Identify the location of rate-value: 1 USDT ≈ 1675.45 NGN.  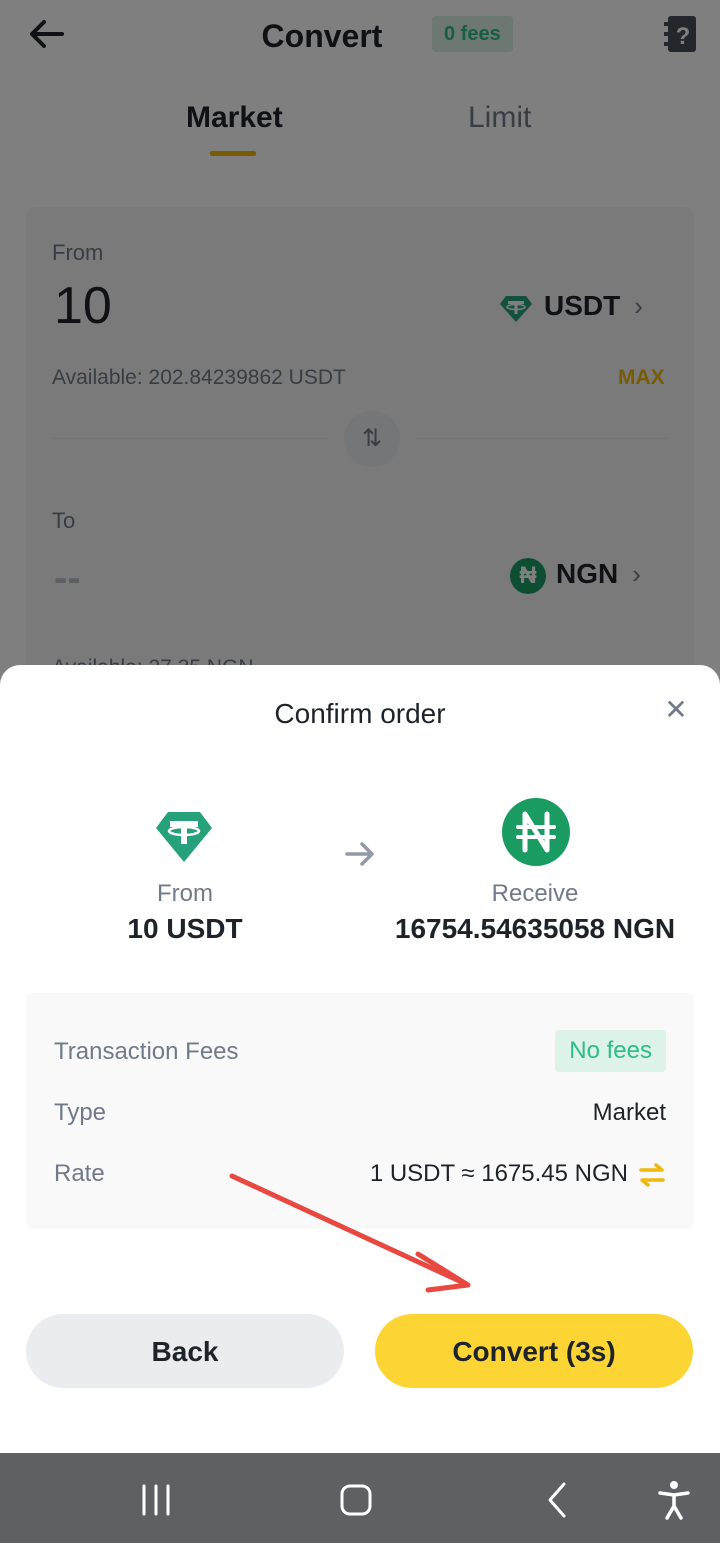
(498, 1173).